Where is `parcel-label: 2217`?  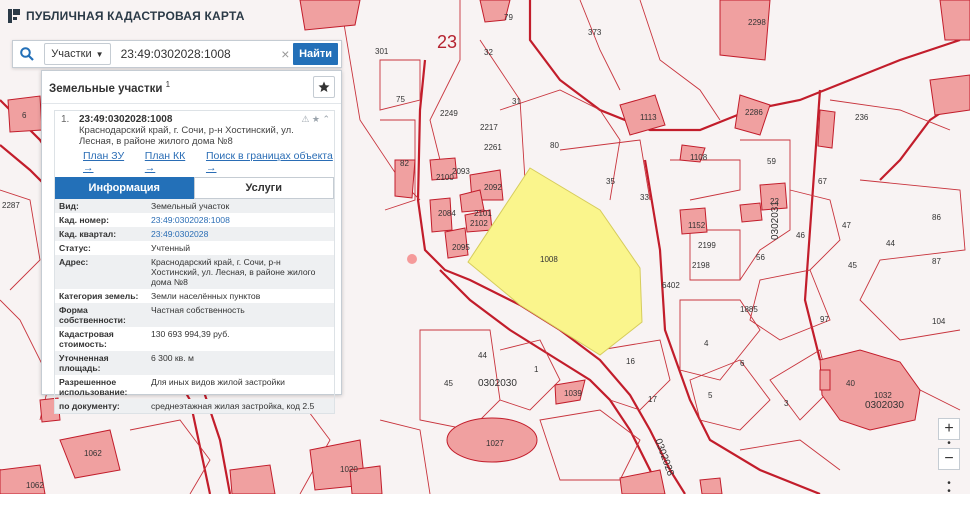
parcel-label: 2217 is located at coordinates (489, 127).